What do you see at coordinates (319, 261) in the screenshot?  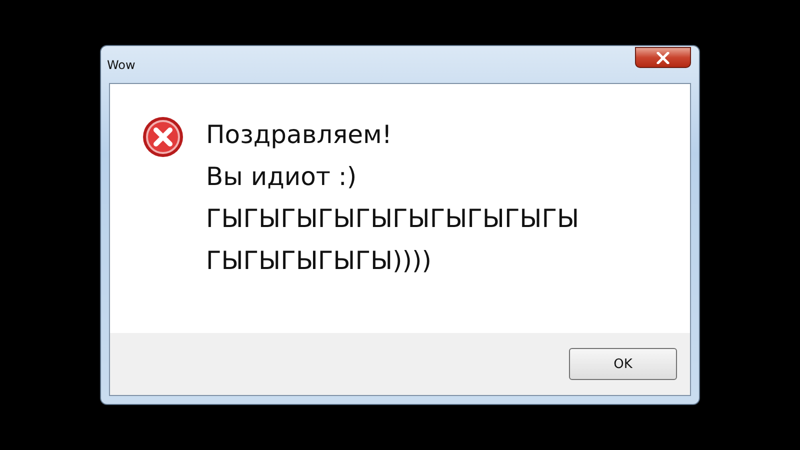 I see `message-text: ГЫГЫГЫГЫГЫ))))` at bounding box center [319, 261].